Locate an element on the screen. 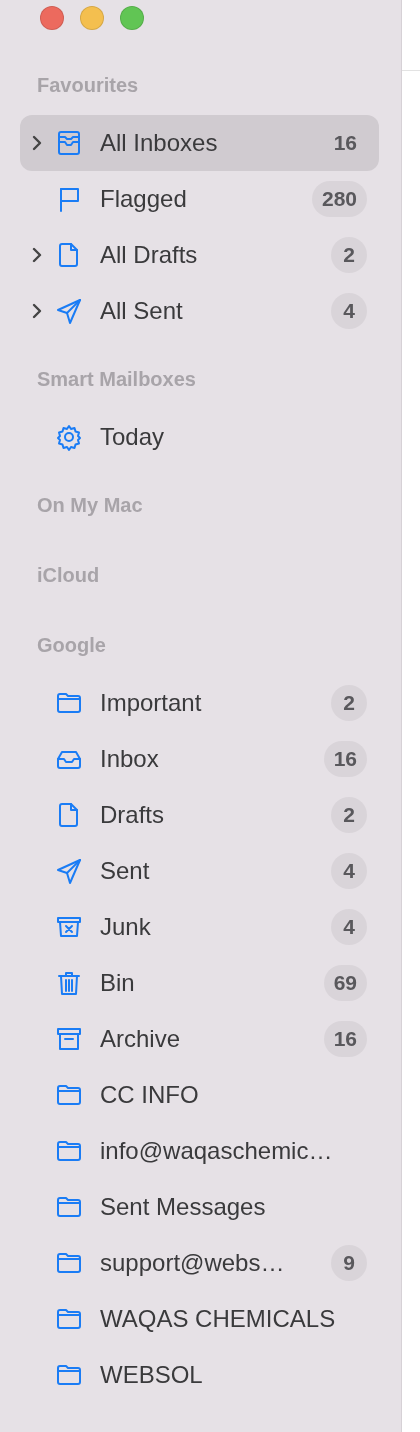  section-header: Smart Mailboxes is located at coordinates (116, 379).